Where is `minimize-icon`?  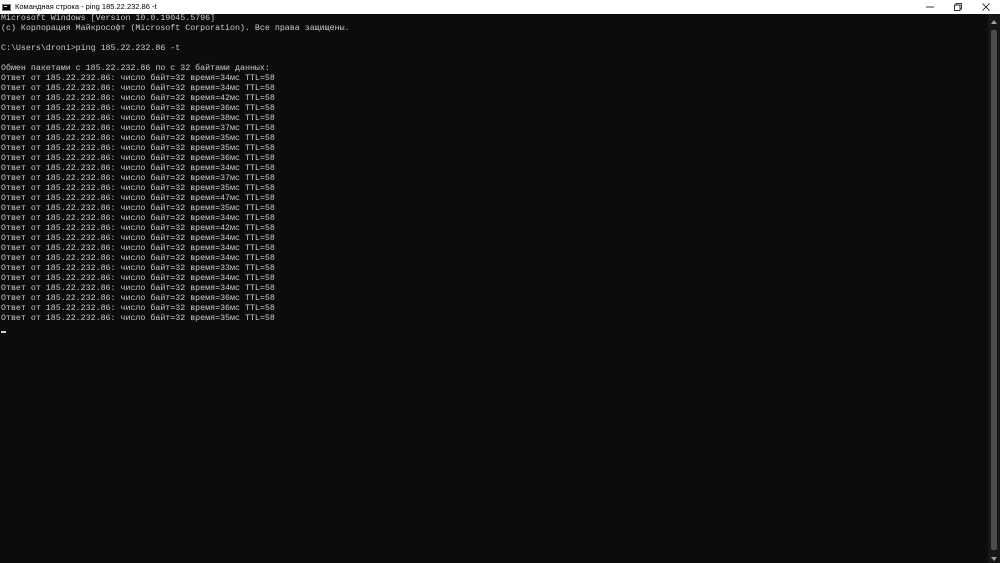 minimize-icon is located at coordinates (930, 7).